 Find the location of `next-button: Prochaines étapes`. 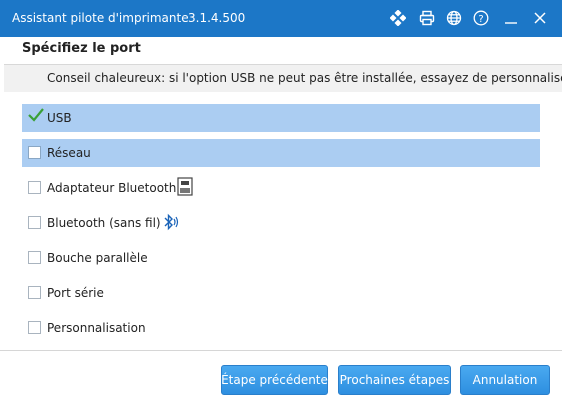

next-button: Prochaines étapes is located at coordinates (394, 380).